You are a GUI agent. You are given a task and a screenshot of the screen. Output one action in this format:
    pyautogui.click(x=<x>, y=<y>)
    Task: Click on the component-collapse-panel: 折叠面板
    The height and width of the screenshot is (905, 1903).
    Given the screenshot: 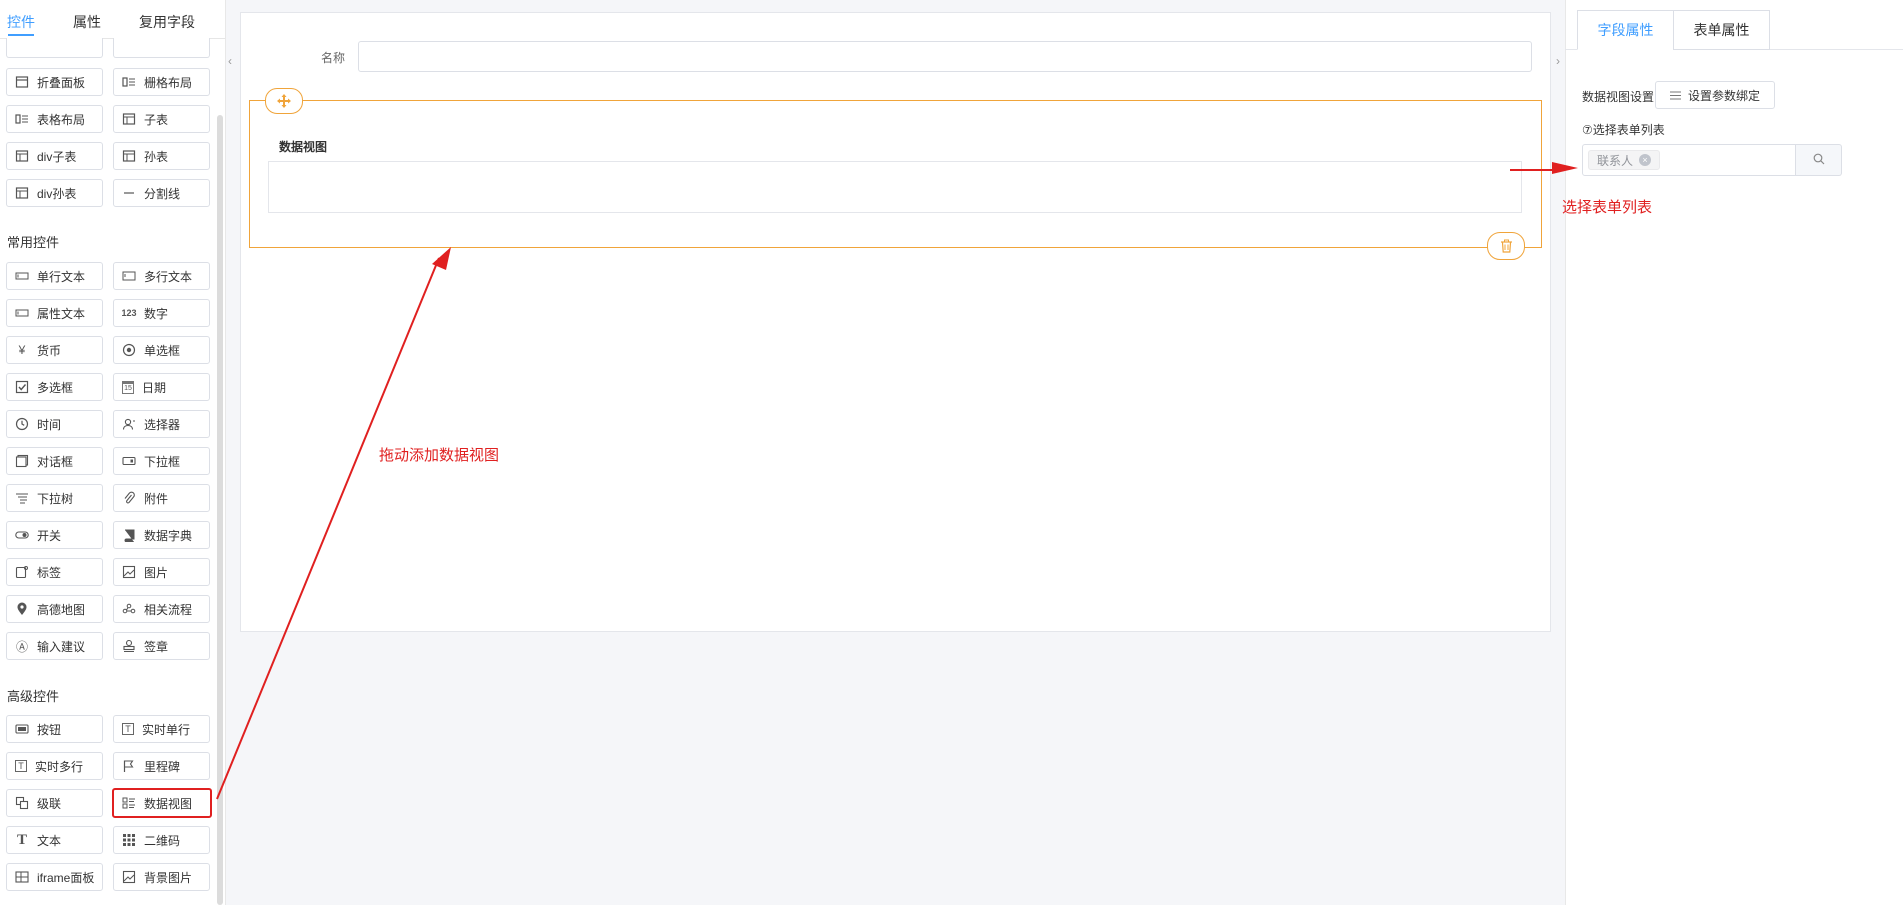 What is the action you would take?
    pyautogui.click(x=54, y=82)
    